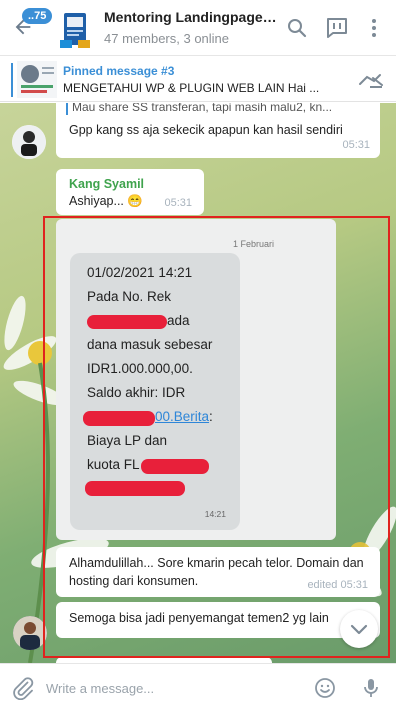 The image size is (396, 712). Describe the element at coordinates (106, 201) in the screenshot. I see `message-text: Ashiyap... 😁` at that location.